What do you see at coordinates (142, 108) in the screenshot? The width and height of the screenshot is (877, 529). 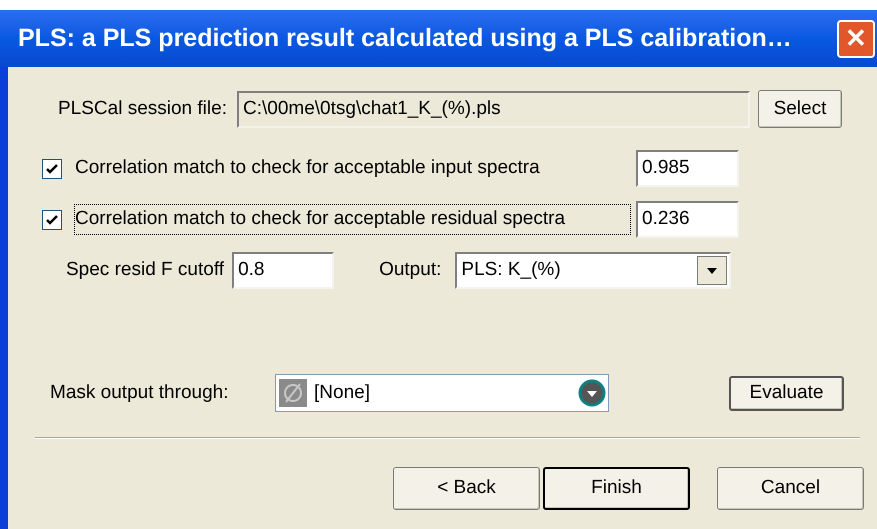 I see `session-file-label: PLSCal session file:` at bounding box center [142, 108].